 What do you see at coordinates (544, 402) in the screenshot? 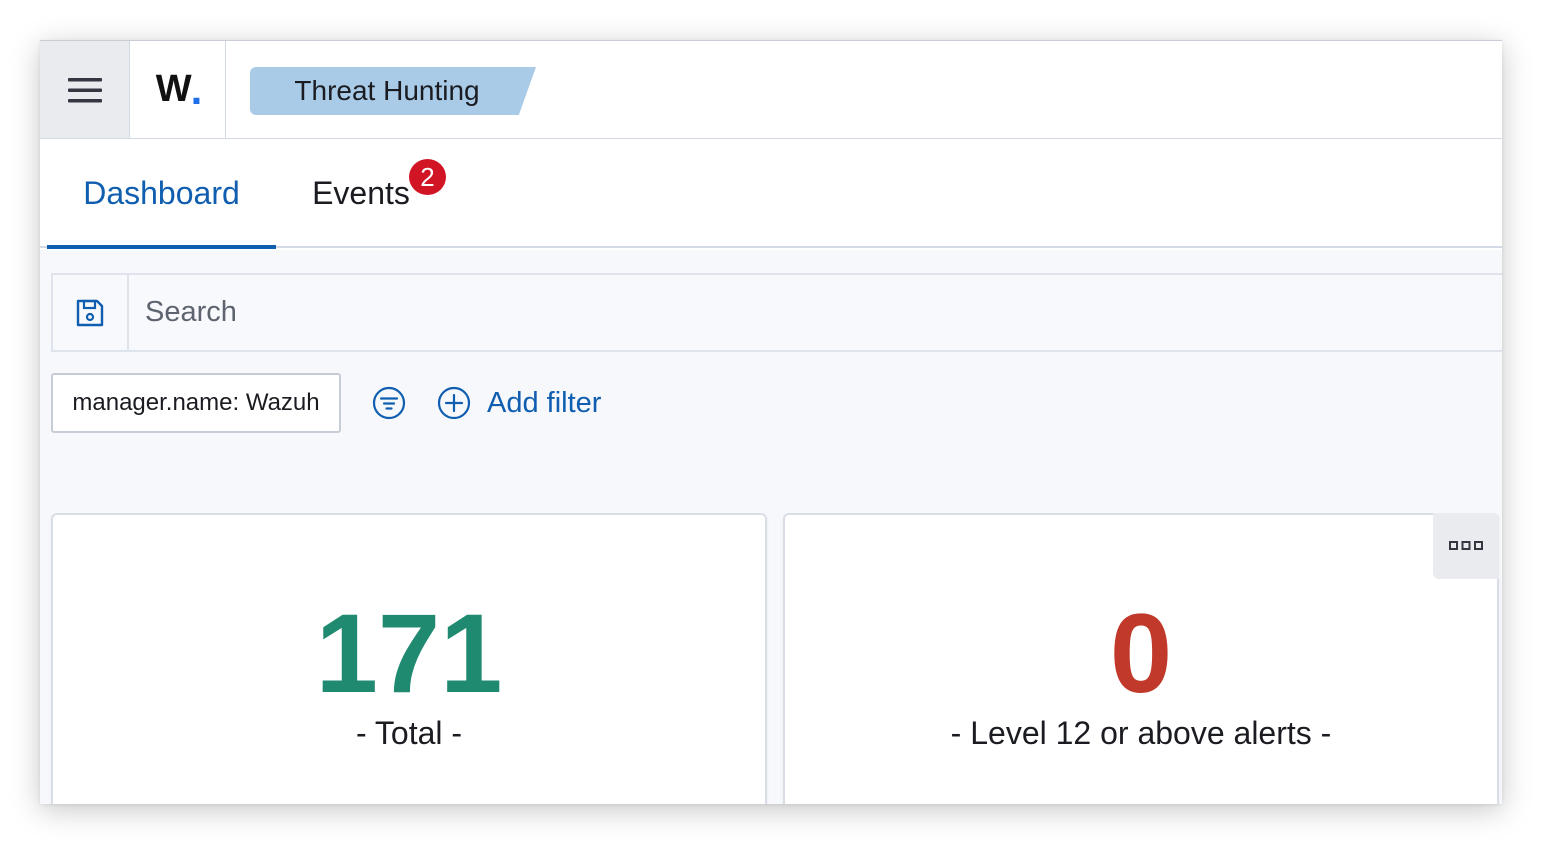
I see `add-filter-label: Add filter` at bounding box center [544, 402].